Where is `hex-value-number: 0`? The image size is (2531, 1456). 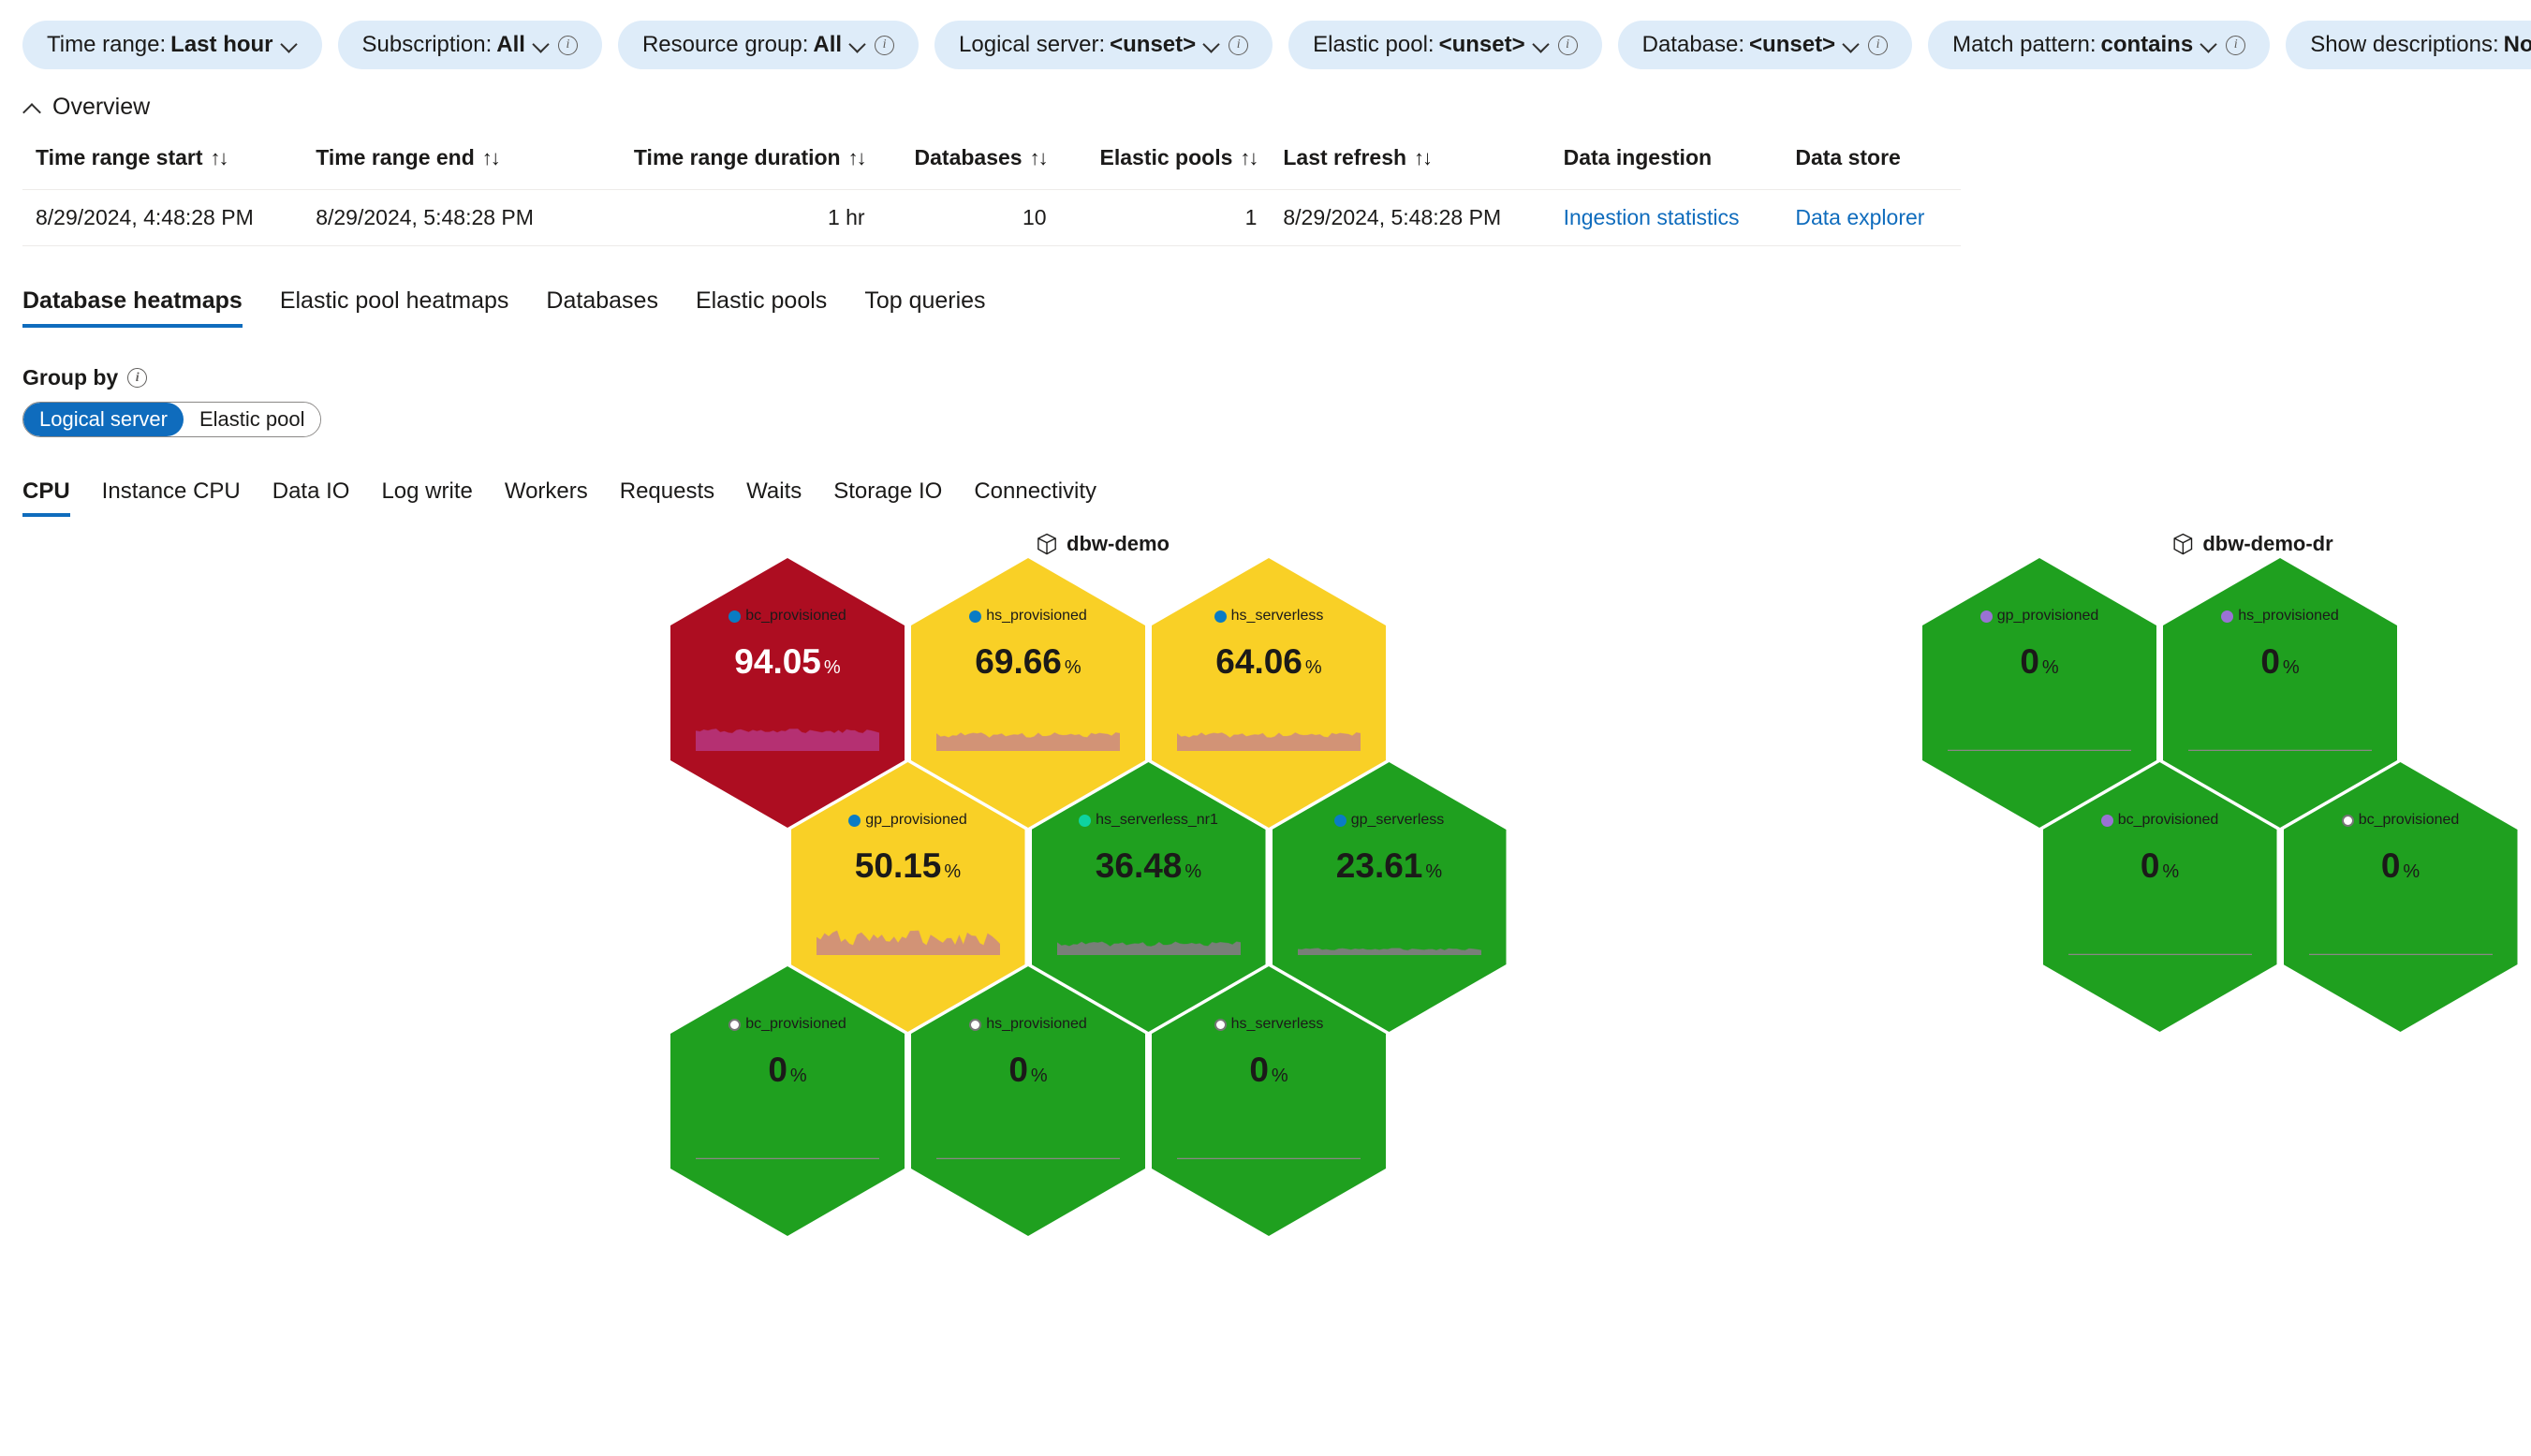 hex-value-number: 0 is located at coordinates (2270, 661).